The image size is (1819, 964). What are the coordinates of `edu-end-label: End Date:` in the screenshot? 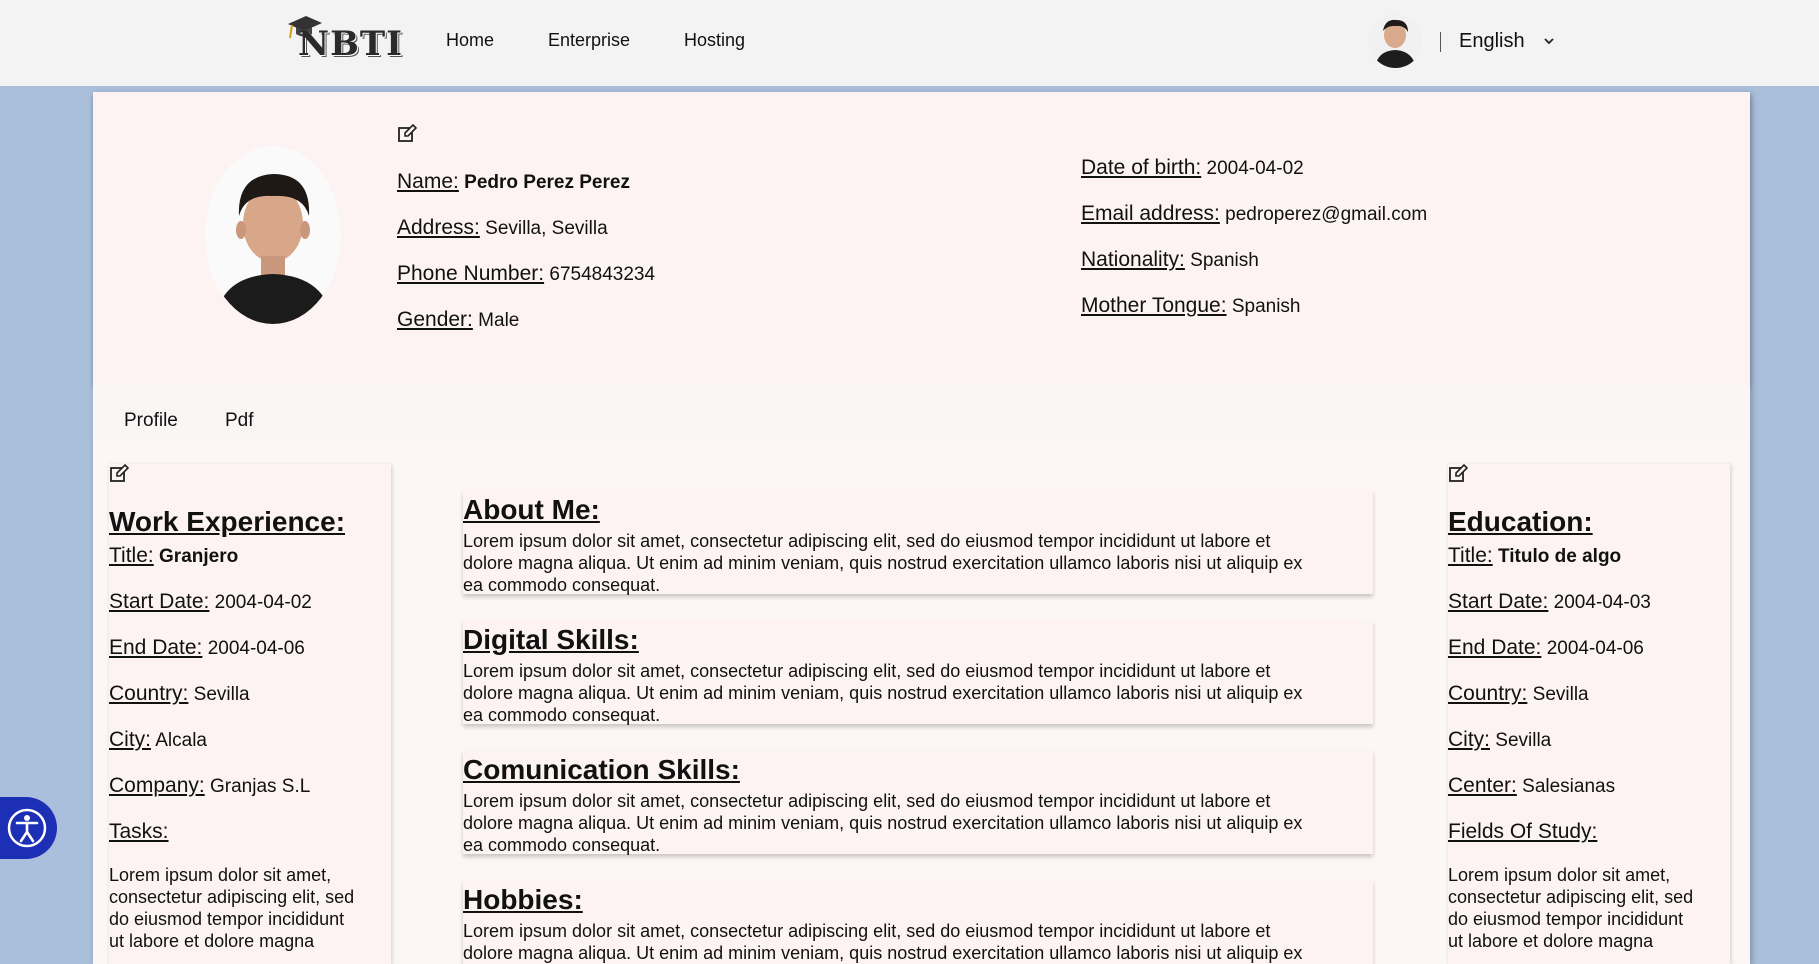 It's located at (1495, 647).